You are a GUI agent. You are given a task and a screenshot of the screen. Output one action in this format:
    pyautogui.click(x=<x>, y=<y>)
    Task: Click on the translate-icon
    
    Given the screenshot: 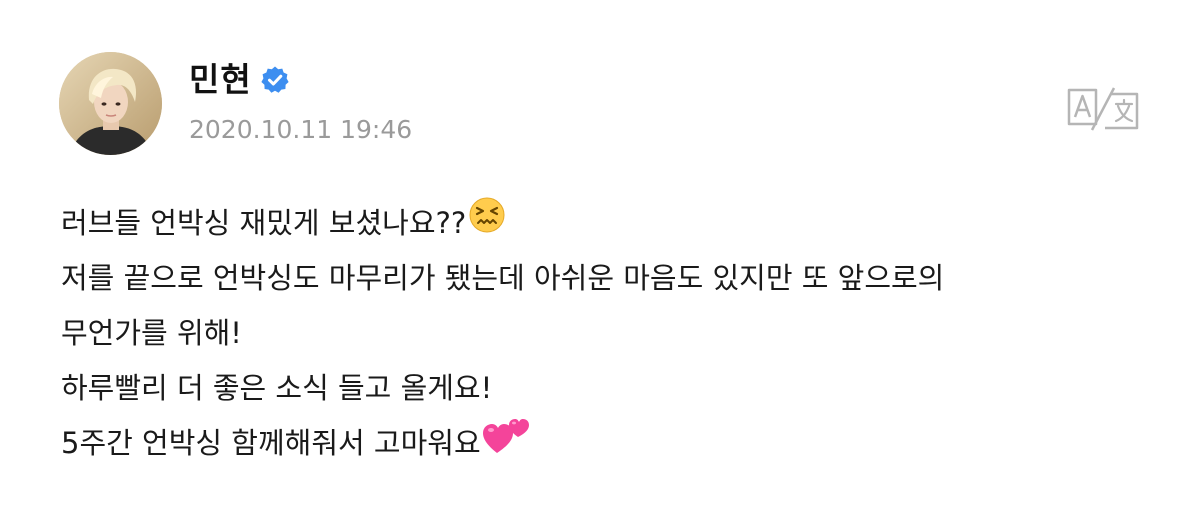 What is the action you would take?
    pyautogui.click(x=1103, y=109)
    